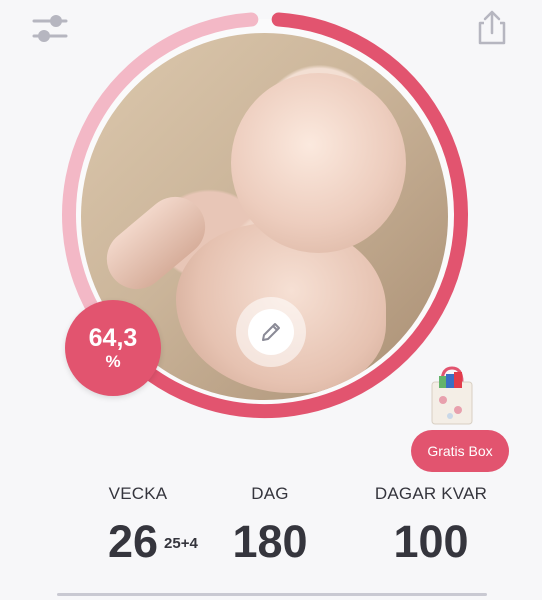 The image size is (542, 600). I want to click on progress-percent-badge: 64,3 %, so click(113, 348).